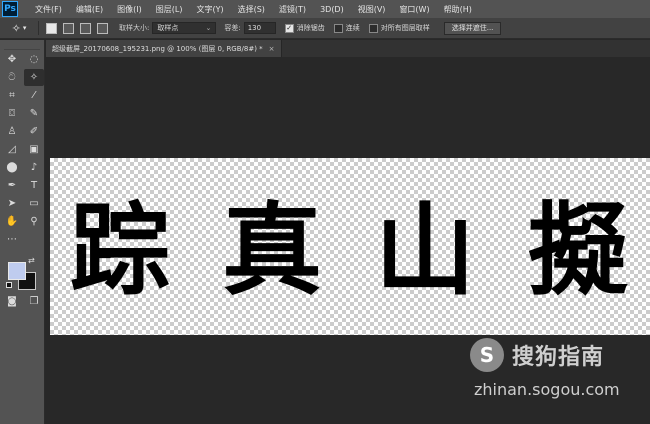 The height and width of the screenshot is (424, 650). I want to click on sample-size-label: 取样大小:, so click(134, 28).